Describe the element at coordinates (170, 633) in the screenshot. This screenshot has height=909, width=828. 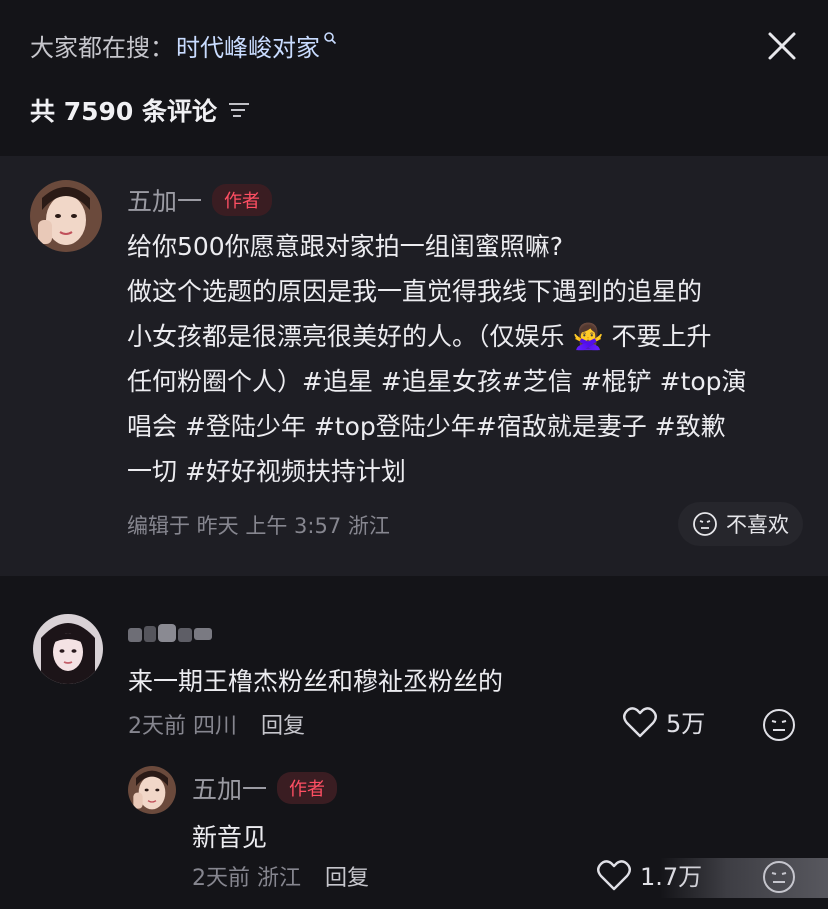
I see `commenter-name-blurred` at that location.